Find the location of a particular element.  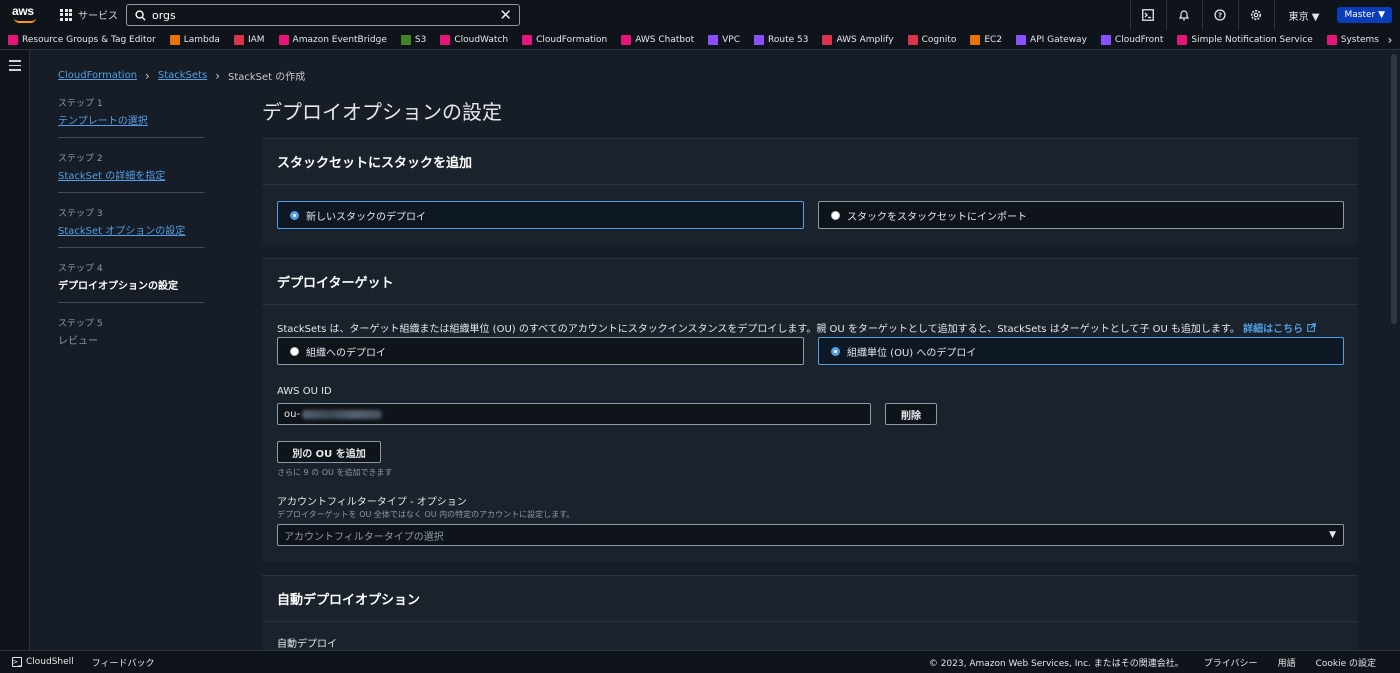

radio-label: 組織へのデプロイ is located at coordinates (346, 353).